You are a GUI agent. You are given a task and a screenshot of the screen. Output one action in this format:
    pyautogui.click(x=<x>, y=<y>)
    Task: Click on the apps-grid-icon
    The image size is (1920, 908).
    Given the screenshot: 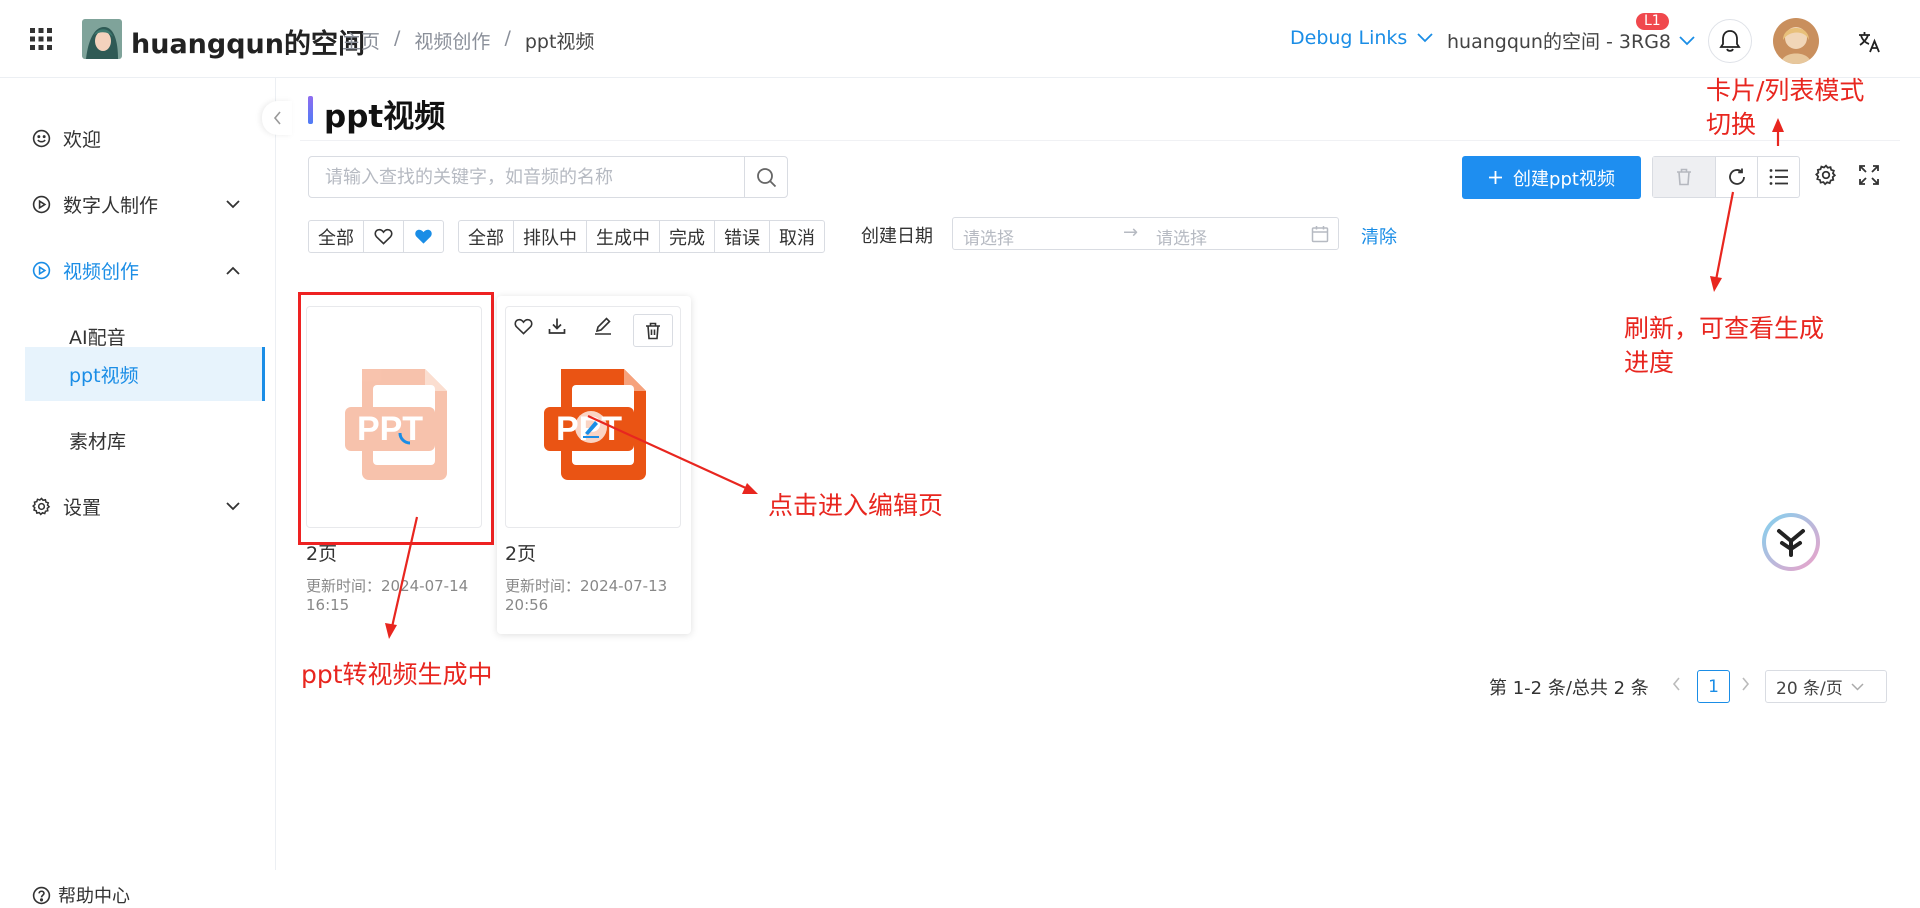 What is the action you would take?
    pyautogui.click(x=41, y=39)
    